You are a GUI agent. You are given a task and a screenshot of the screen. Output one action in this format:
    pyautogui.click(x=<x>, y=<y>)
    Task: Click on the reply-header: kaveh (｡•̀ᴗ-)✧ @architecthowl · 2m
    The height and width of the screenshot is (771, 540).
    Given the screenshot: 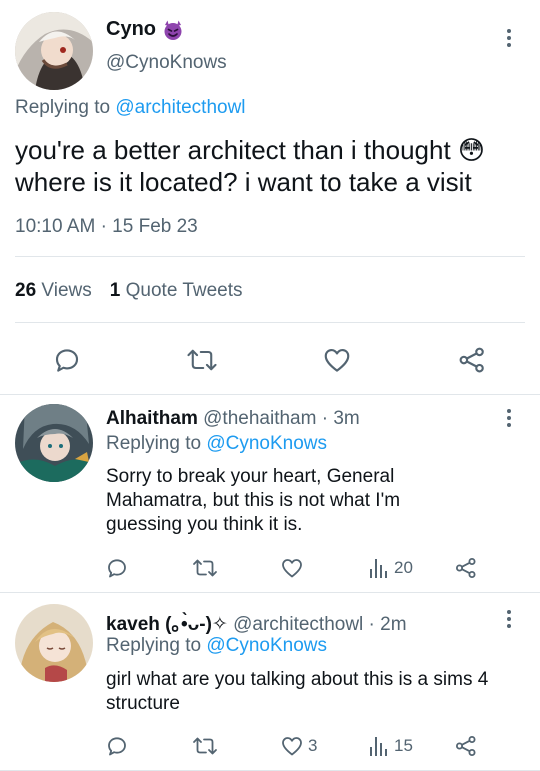 What is the action you would take?
    pyautogui.click(x=256, y=622)
    